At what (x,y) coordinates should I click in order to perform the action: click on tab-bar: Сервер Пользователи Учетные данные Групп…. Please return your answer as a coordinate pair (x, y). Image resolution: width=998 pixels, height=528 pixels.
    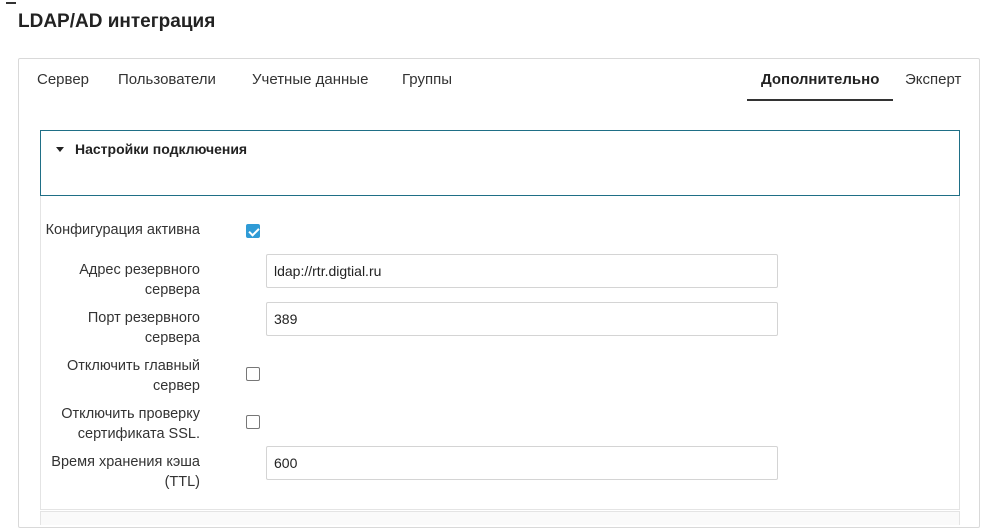
    Looking at the image, I should click on (499, 80).